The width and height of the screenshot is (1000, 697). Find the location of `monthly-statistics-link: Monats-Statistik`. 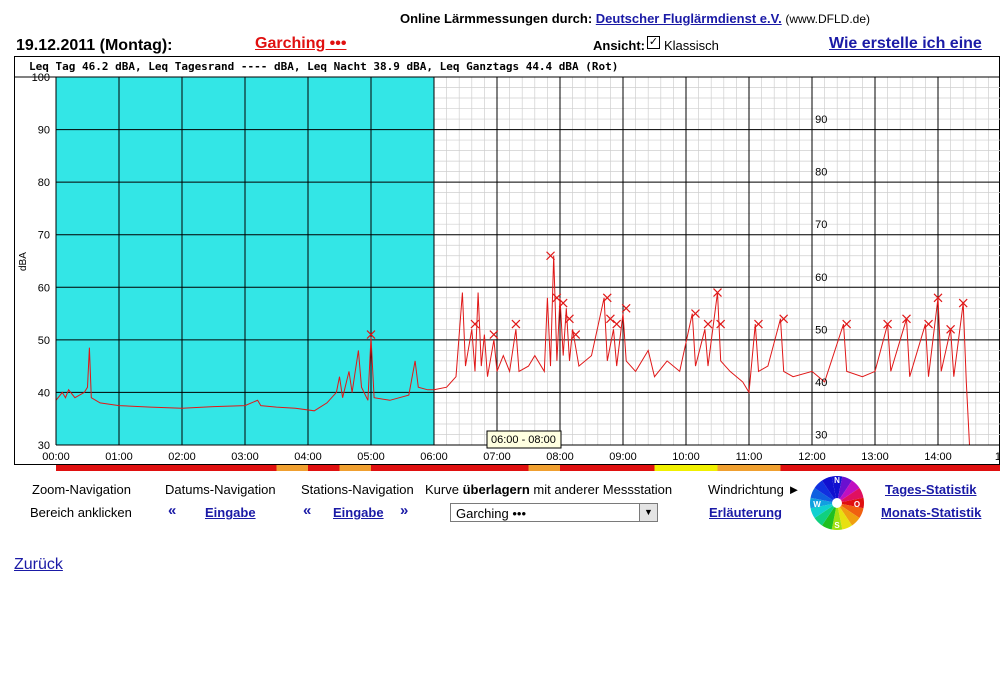

monthly-statistics-link: Monats-Statistik is located at coordinates (931, 512).